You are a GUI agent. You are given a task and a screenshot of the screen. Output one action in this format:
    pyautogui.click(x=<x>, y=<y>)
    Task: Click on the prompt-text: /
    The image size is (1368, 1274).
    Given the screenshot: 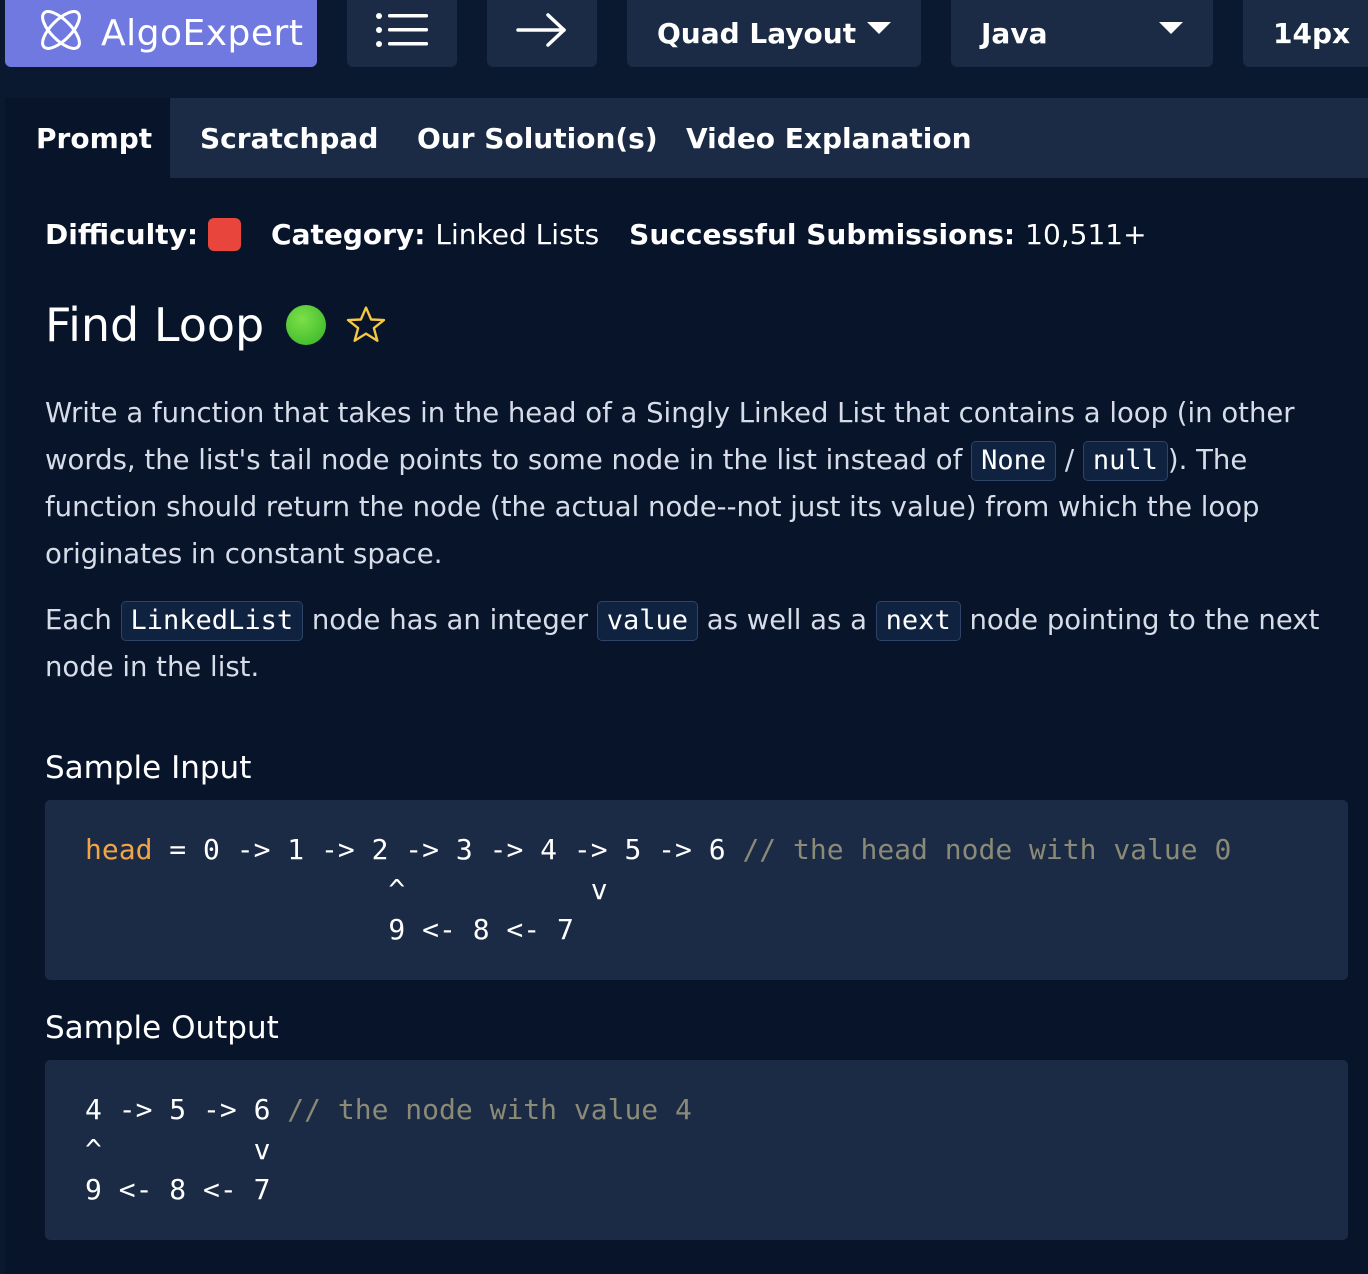 What is the action you would take?
    pyautogui.click(x=1069, y=460)
    